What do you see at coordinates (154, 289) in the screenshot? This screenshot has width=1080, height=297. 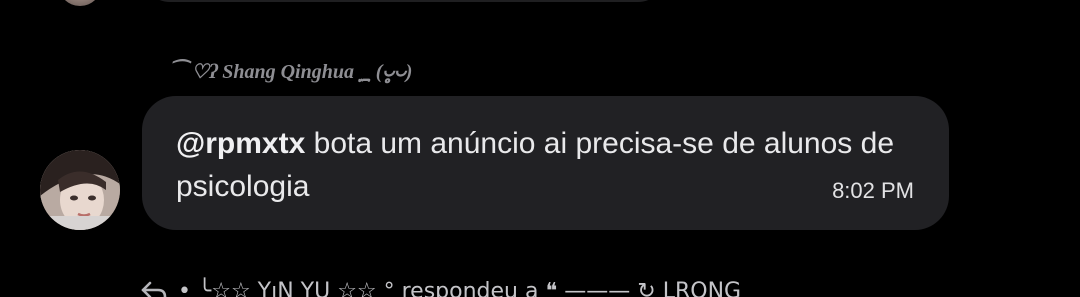 I see `reply-arrow-icon` at bounding box center [154, 289].